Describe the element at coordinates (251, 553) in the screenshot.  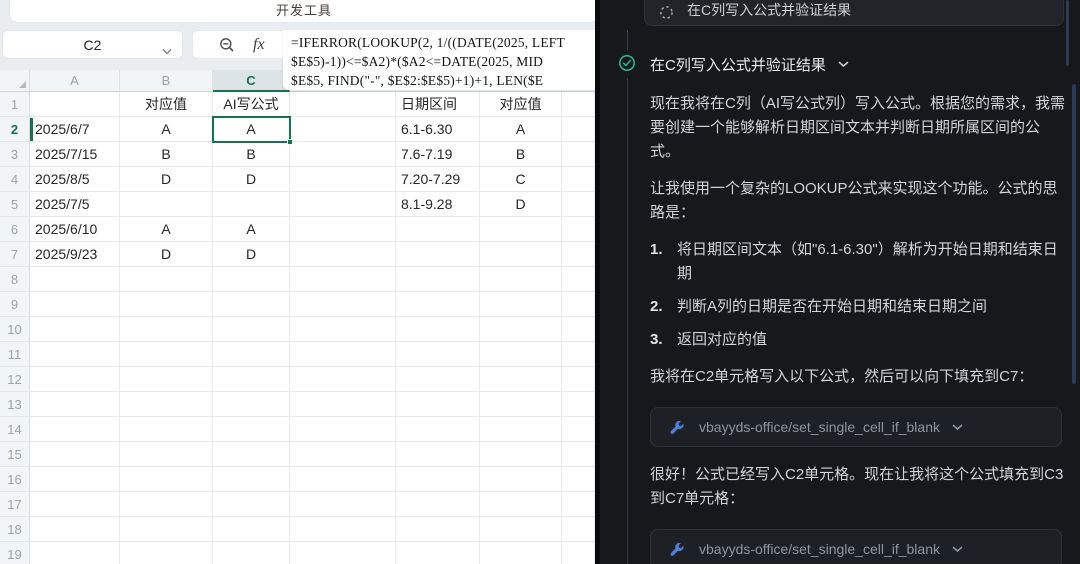
I see `cell-C19` at that location.